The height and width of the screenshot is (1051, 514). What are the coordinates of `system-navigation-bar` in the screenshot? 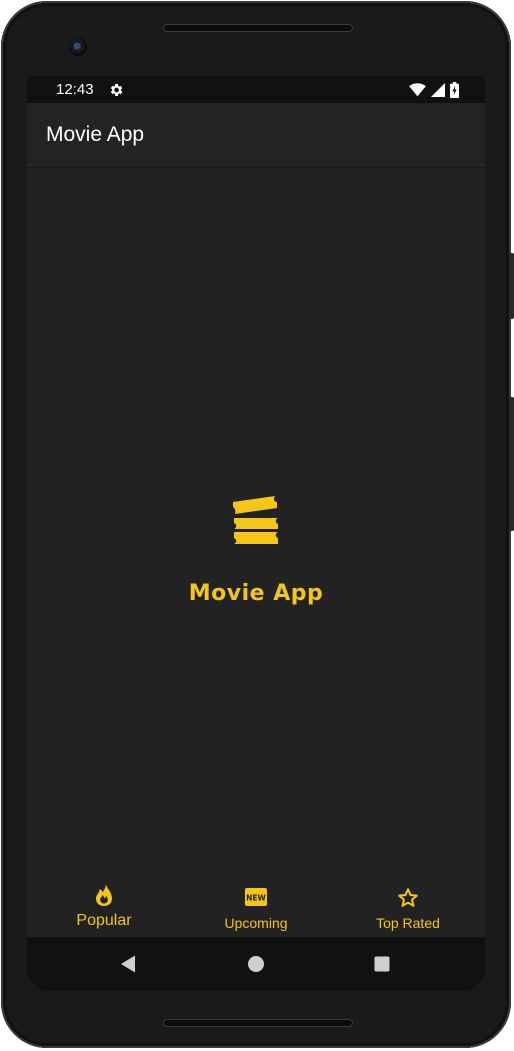 It's located at (256, 964).